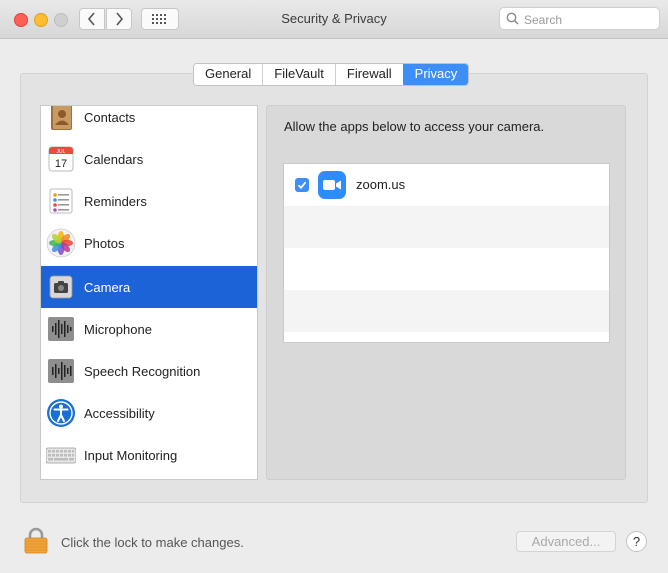 This screenshot has width=668, height=573. I want to click on lock-status-text: Click the lock to make changes., so click(152, 542).